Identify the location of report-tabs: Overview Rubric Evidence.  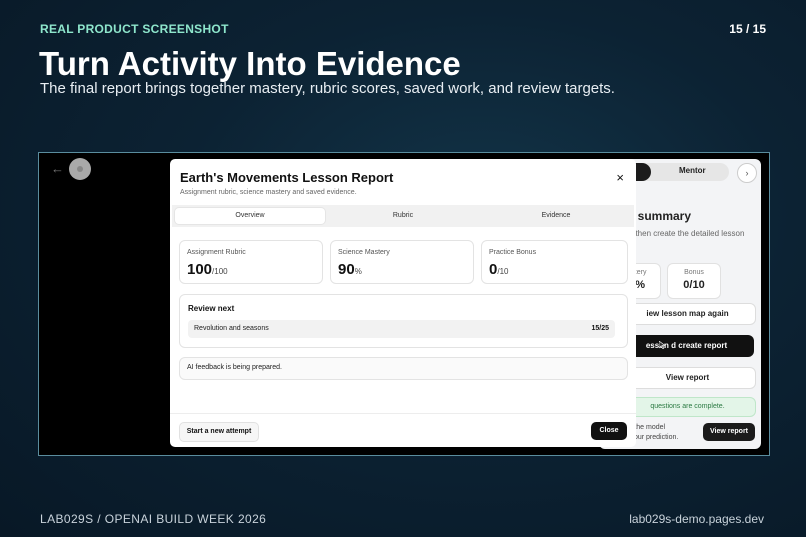
(403, 216).